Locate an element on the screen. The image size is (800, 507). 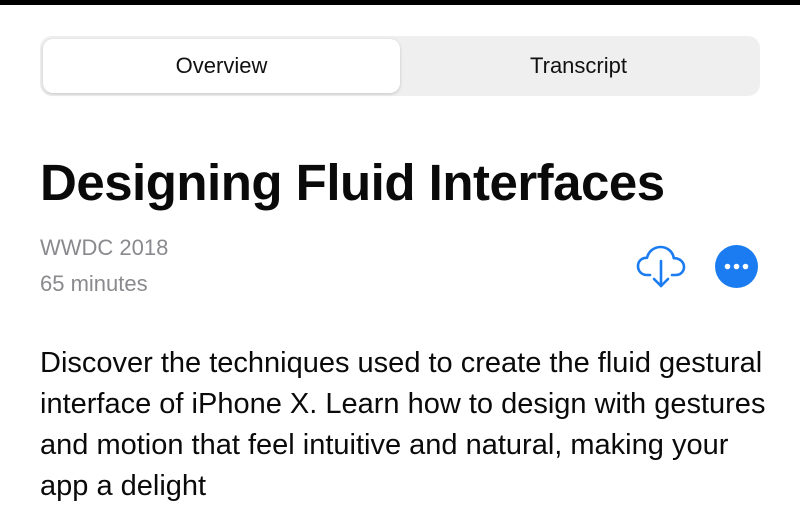
status-bar-edge is located at coordinates (400, 2).